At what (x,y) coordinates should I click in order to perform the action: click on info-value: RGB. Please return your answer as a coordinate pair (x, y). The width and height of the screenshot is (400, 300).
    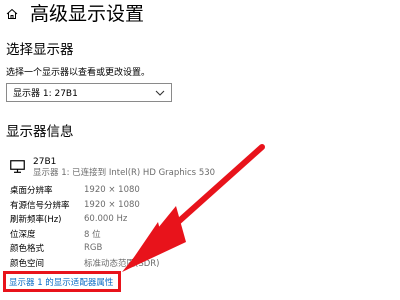
    Looking at the image, I should click on (93, 248).